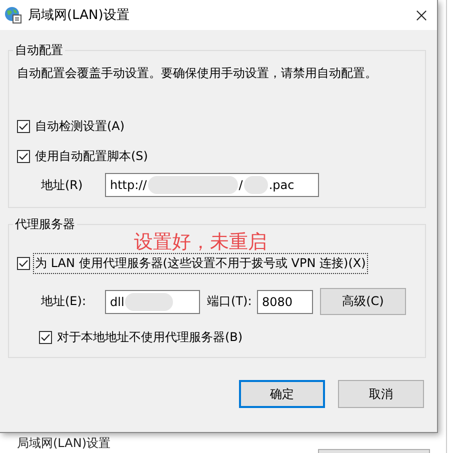 This screenshot has height=453, width=454. I want to click on advanced-button: 高级(C), so click(363, 301).